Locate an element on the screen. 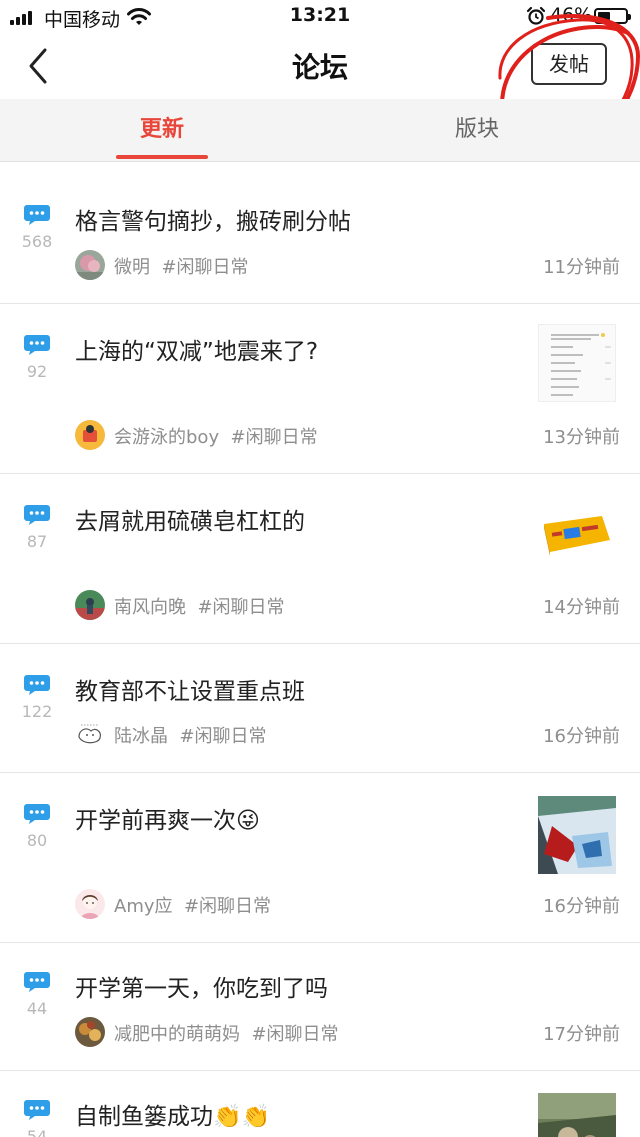 The width and height of the screenshot is (640, 1137). post-item: 568 格言警句摘抄，搬砖刷分帖 微明 #闲聊日常 11分钟前 is located at coordinates (320, 233).